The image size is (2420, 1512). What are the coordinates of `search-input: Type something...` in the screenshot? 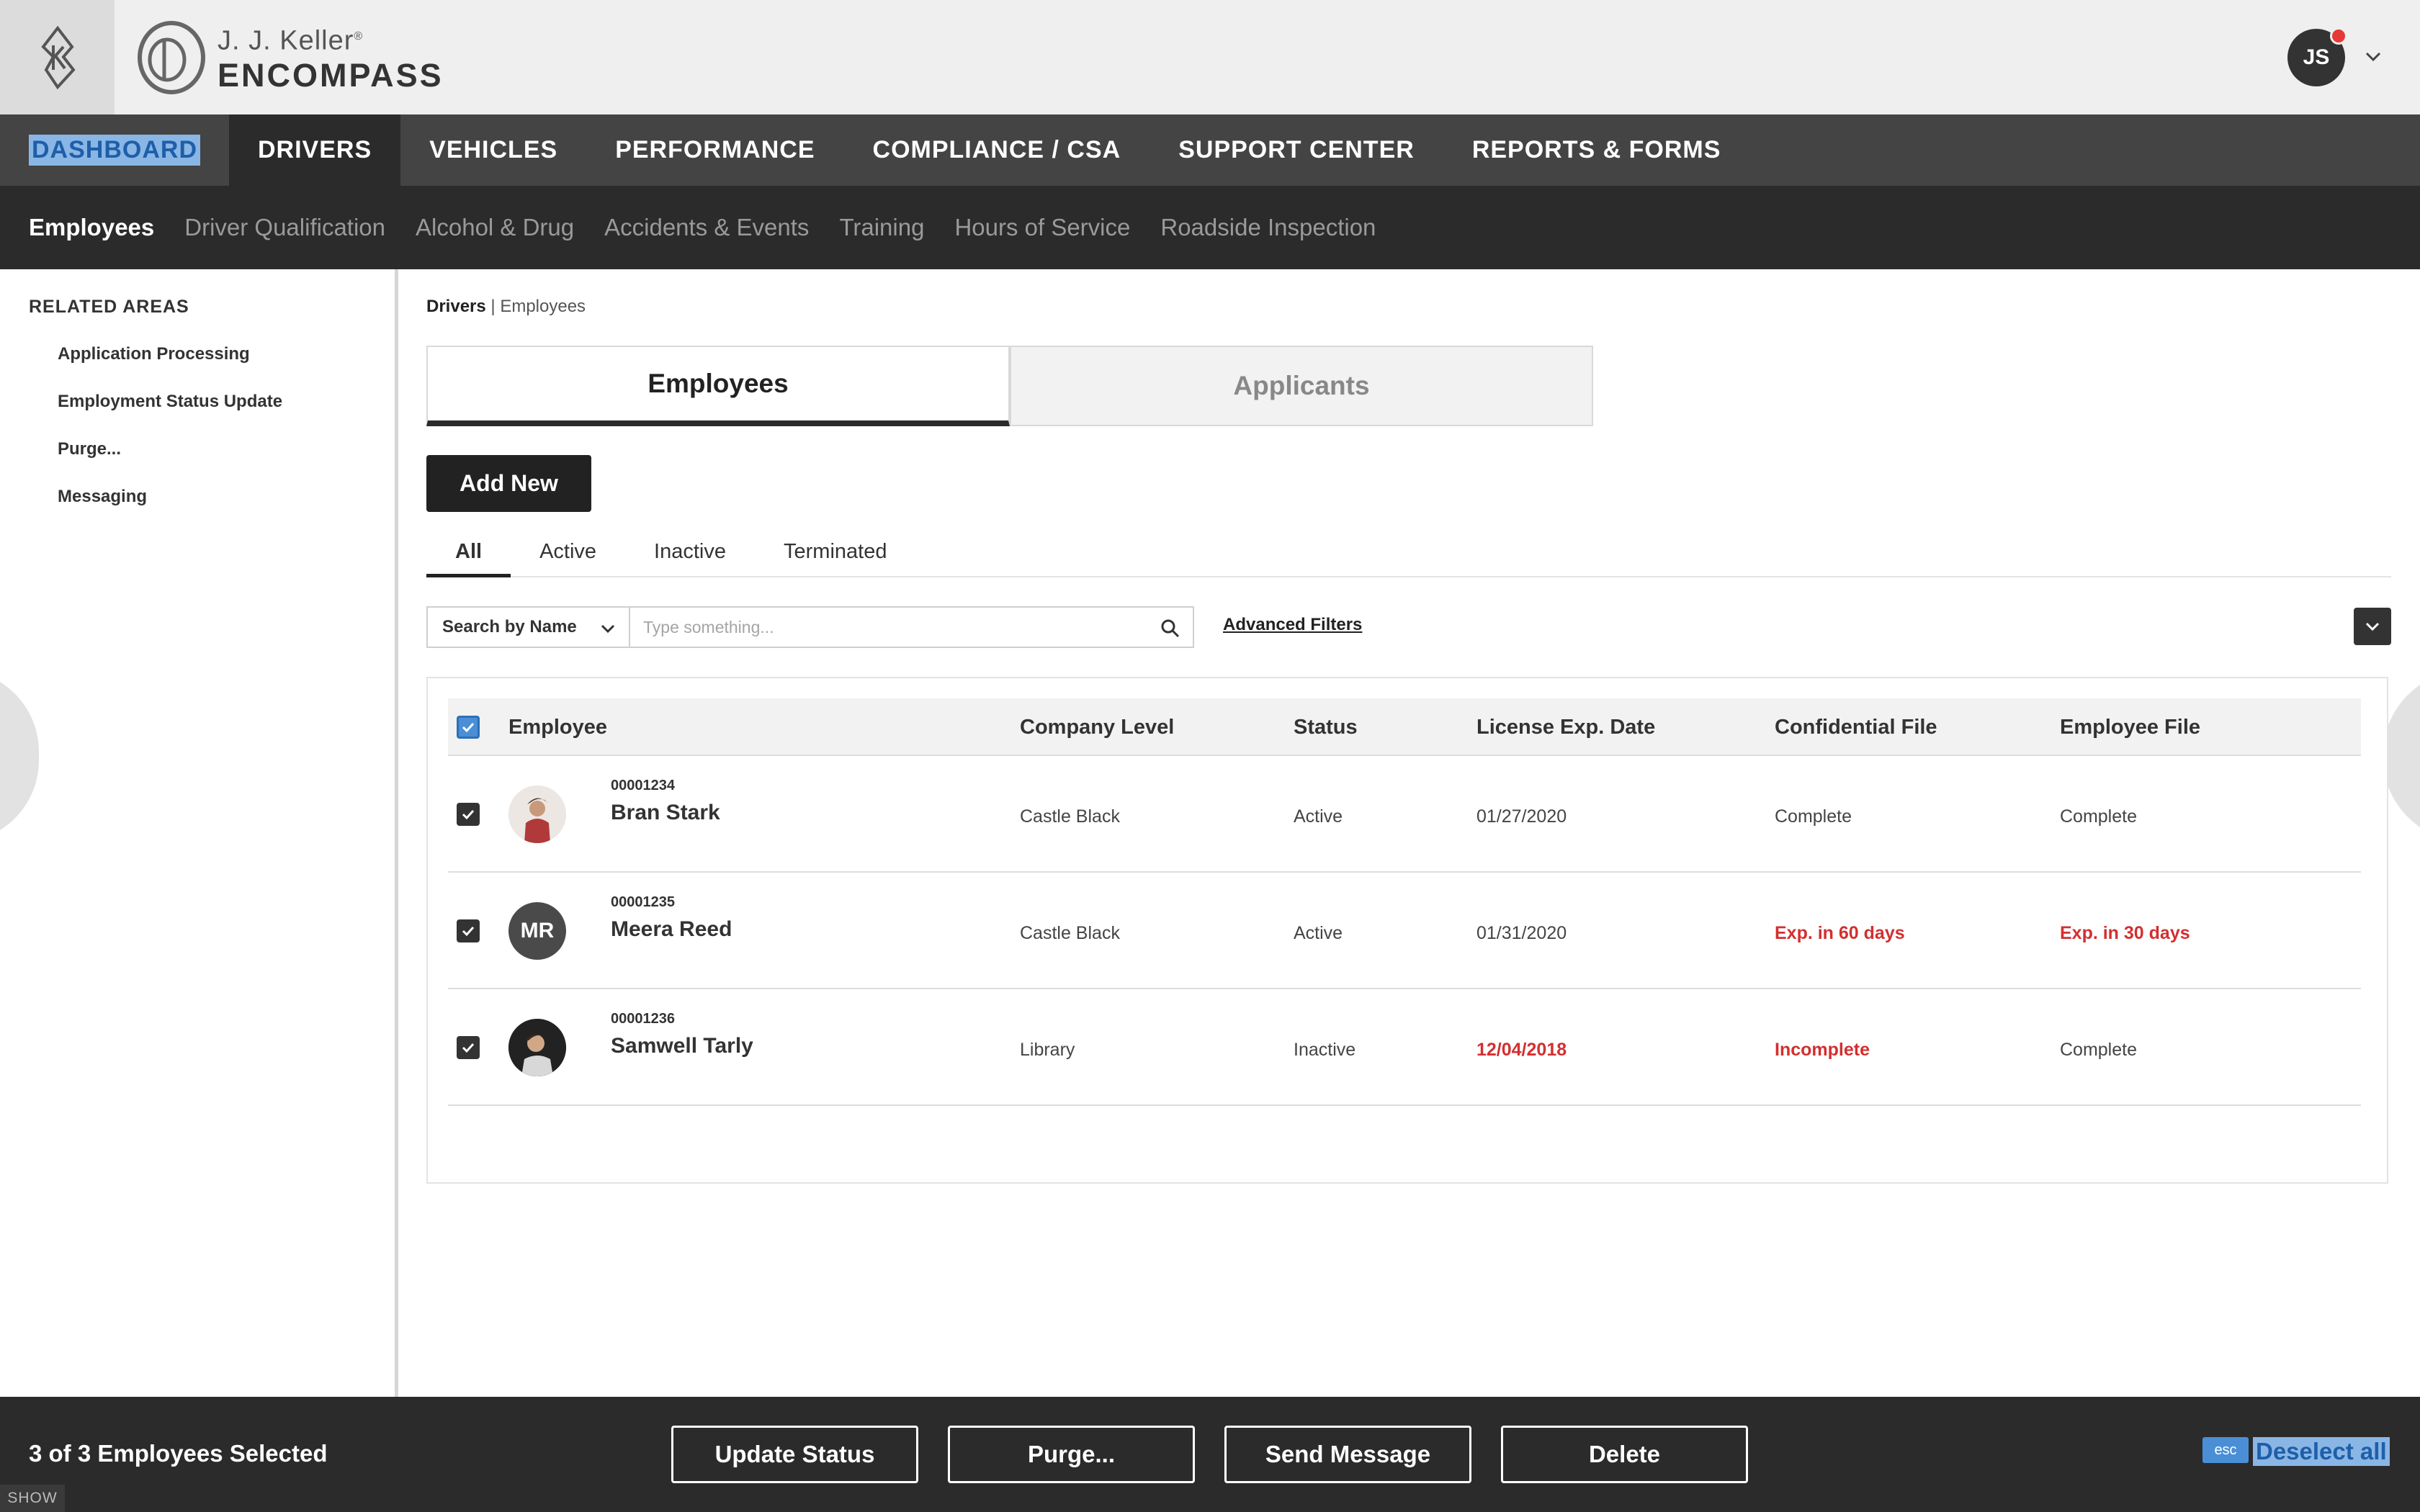 It's located at (912, 627).